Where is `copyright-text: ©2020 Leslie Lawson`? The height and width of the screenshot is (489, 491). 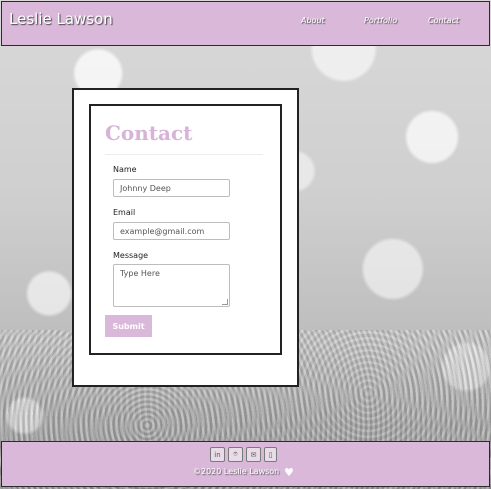
copyright-text: ©2020 Leslie Lawson is located at coordinates (236, 471).